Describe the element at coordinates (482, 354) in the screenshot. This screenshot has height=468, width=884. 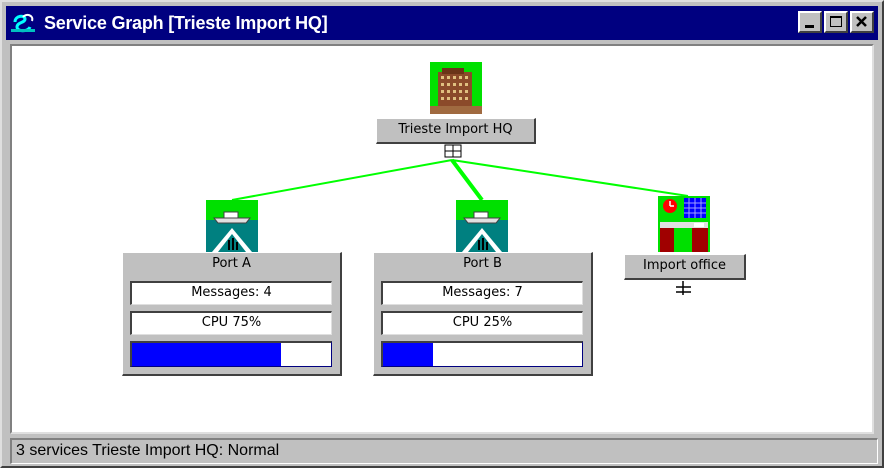
I see `port-b-cpu-bar` at that location.